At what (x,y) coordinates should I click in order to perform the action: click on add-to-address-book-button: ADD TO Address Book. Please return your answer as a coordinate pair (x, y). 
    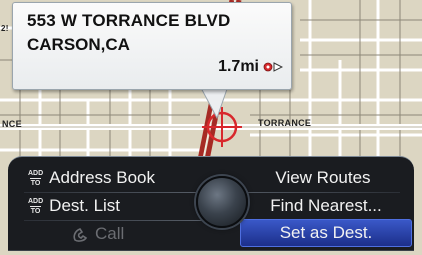
    Looking at the image, I should click on (110, 178).